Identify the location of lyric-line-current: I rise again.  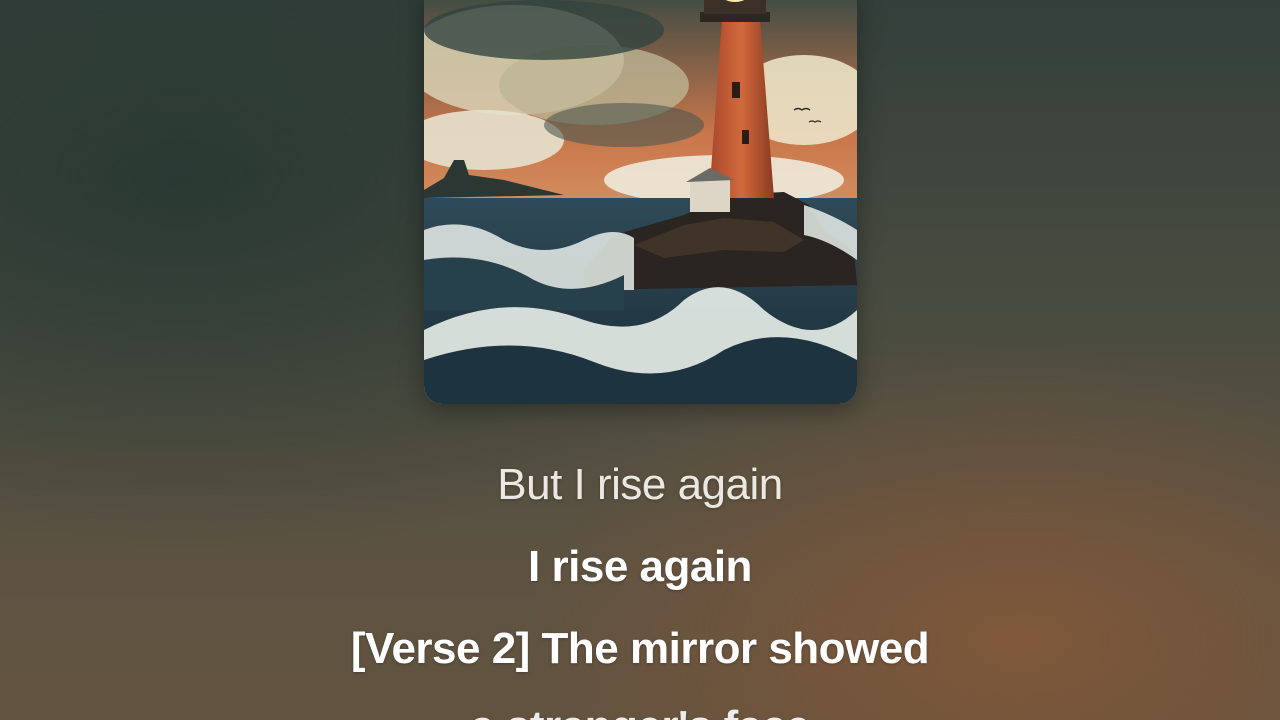
(640, 567).